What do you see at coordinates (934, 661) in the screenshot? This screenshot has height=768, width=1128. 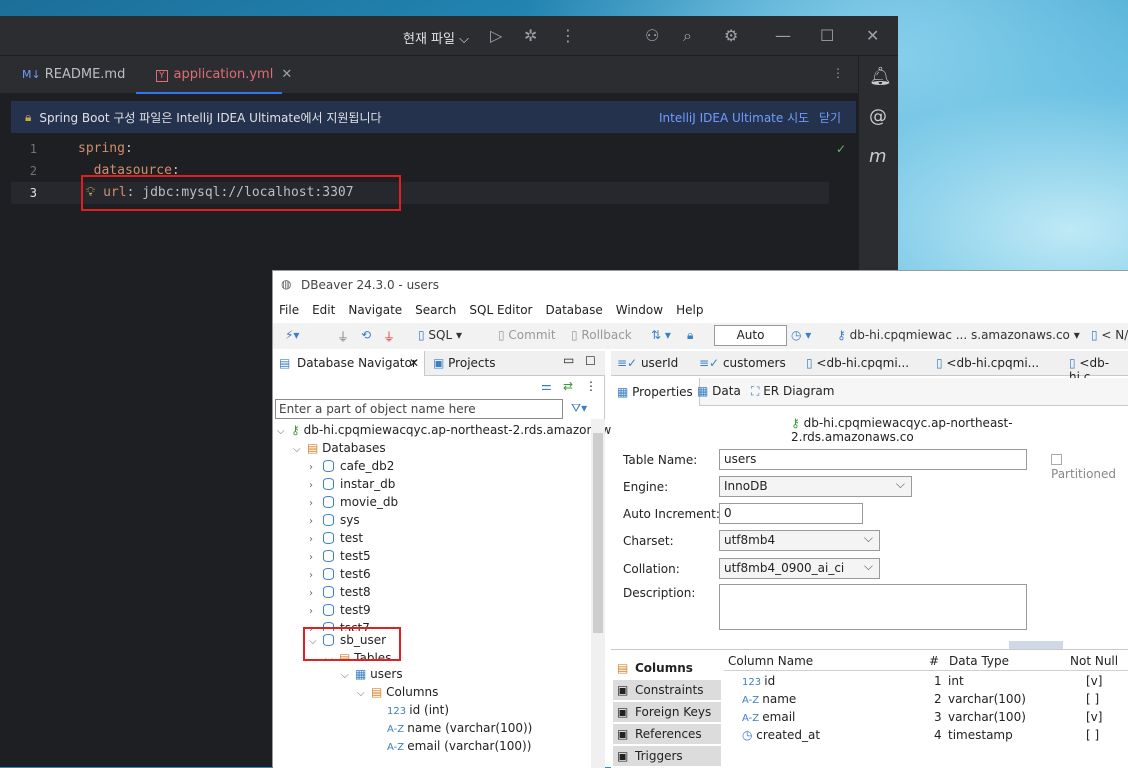 I see `header-ordinal: #` at bounding box center [934, 661].